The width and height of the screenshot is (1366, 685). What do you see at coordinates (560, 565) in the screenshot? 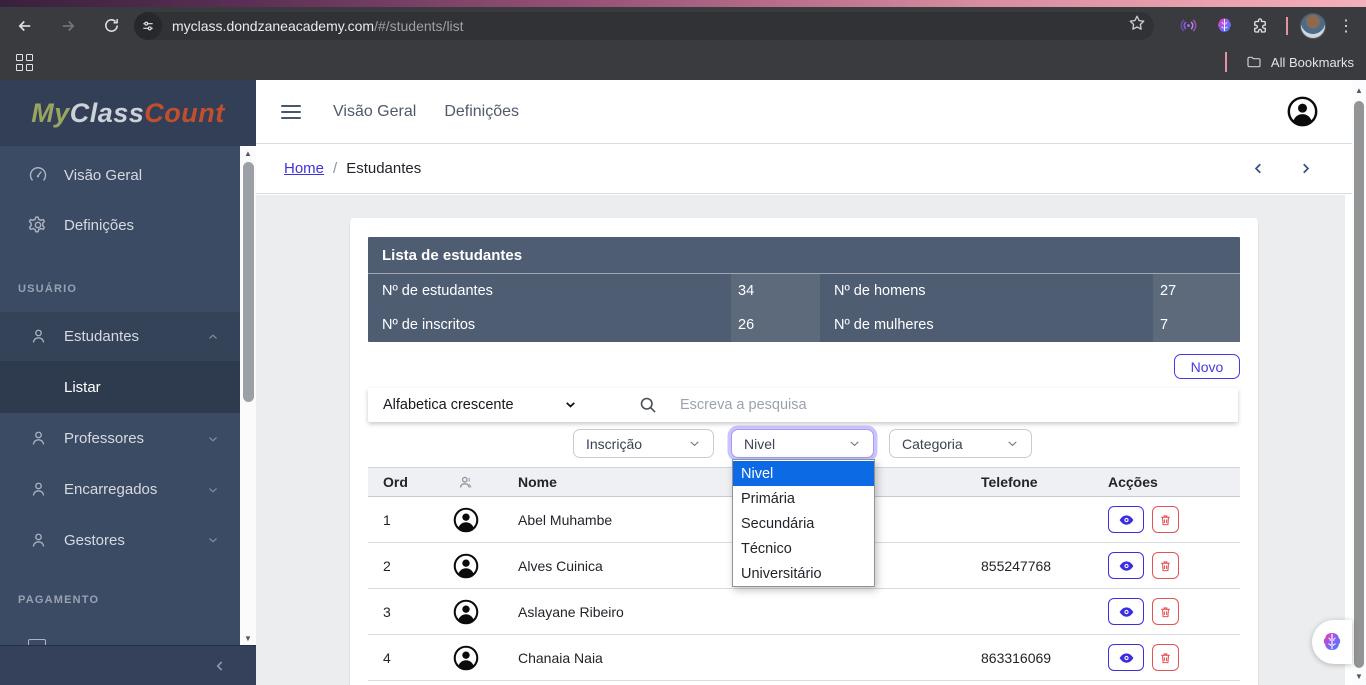
I see `student-name: Alves Cuinica` at bounding box center [560, 565].